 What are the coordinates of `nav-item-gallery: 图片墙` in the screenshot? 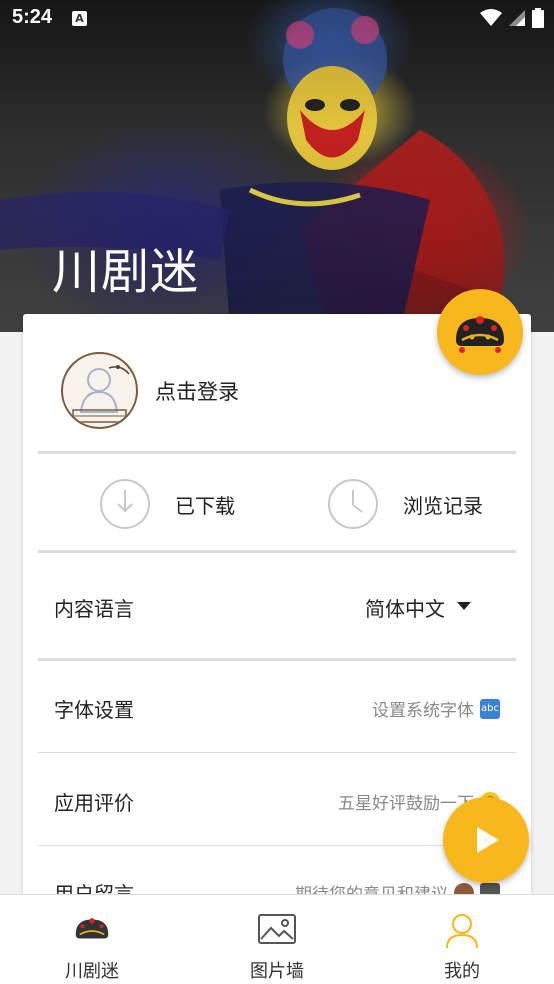 It's located at (277, 939).